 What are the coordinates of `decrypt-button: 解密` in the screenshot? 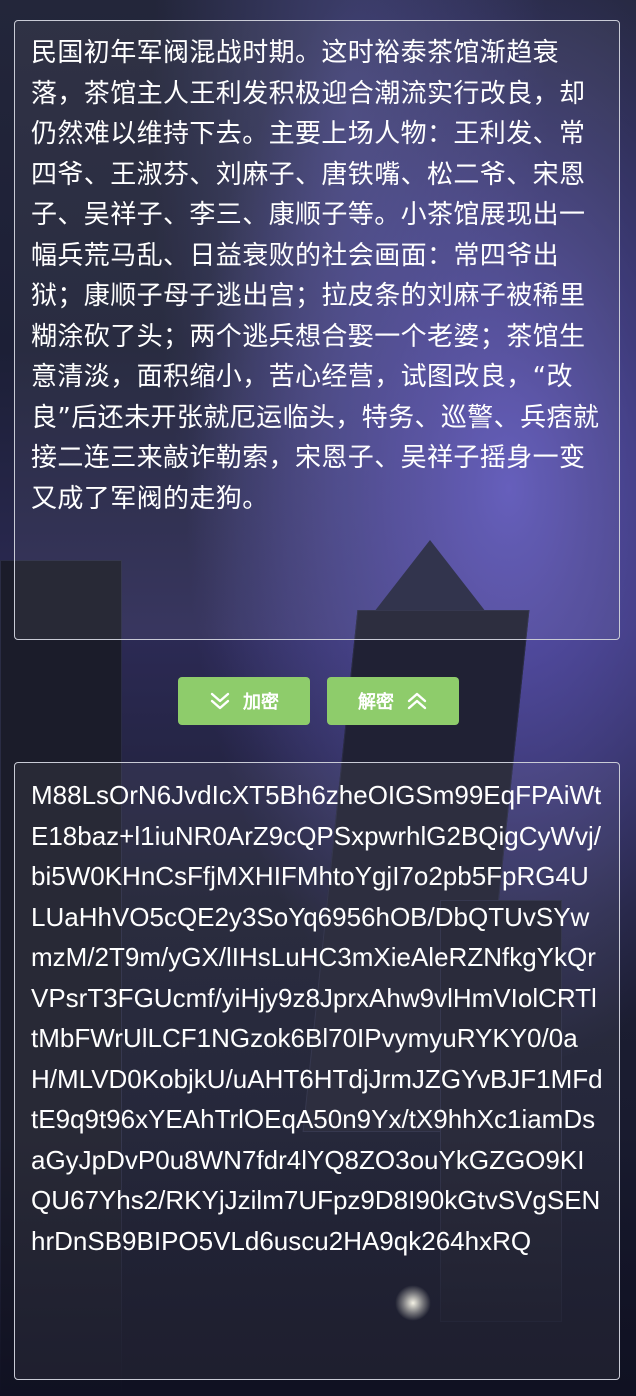 It's located at (393, 701).